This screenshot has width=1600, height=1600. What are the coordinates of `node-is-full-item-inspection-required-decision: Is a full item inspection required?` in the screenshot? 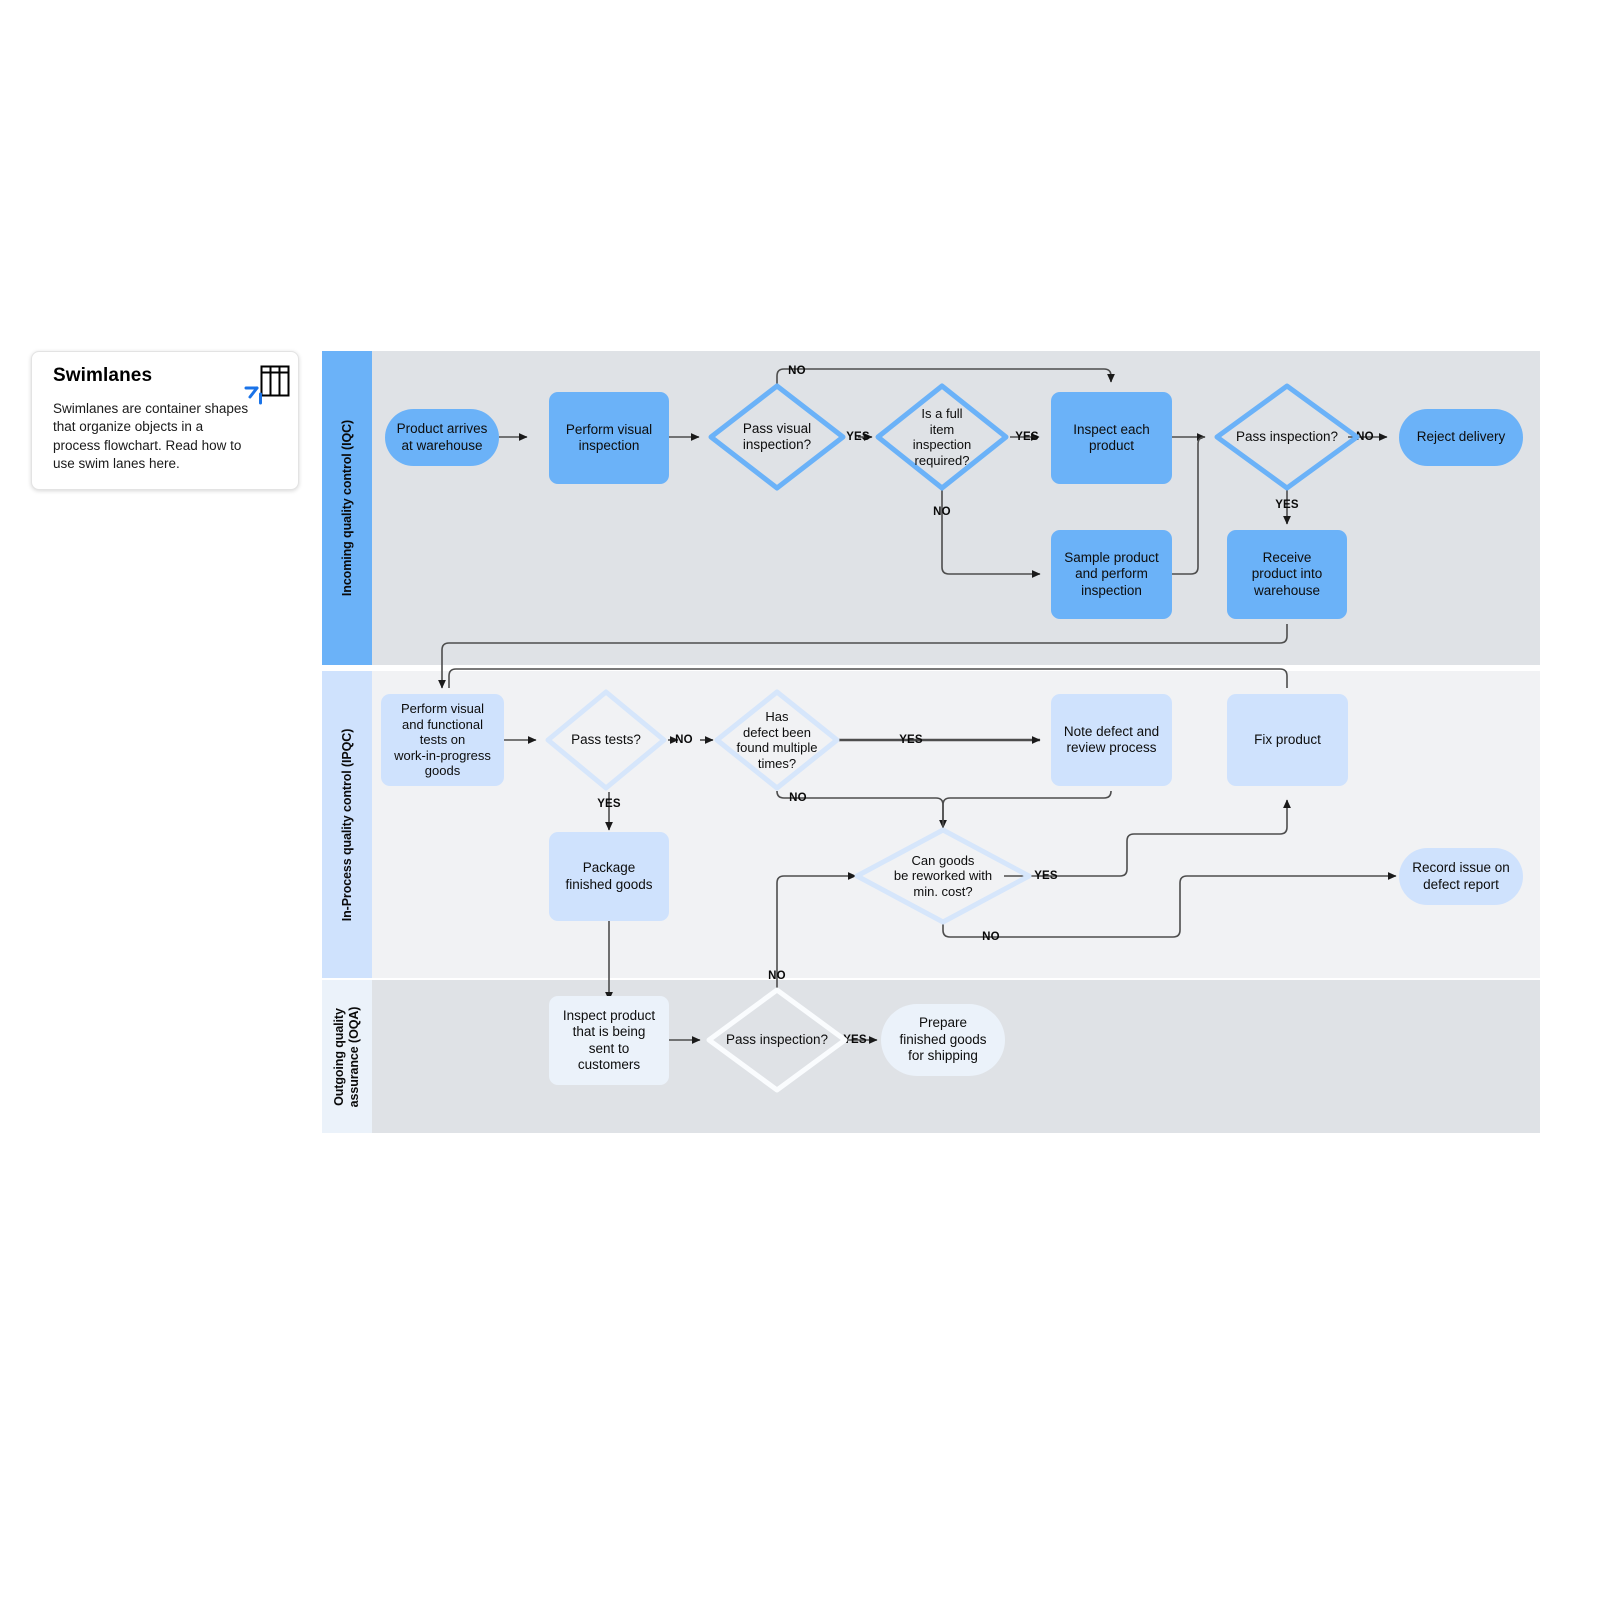 It's located at (942, 437).